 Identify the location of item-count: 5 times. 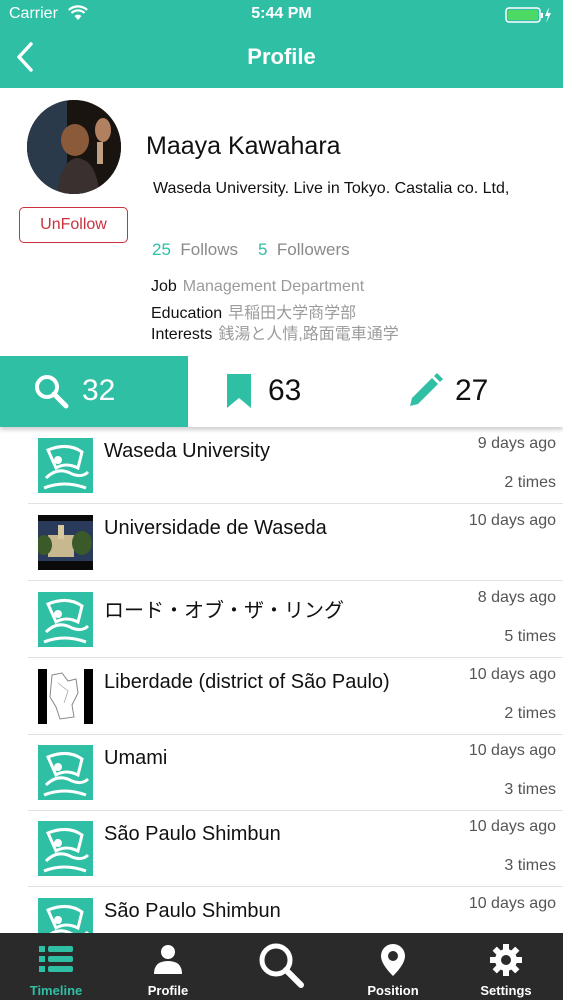
(530, 636).